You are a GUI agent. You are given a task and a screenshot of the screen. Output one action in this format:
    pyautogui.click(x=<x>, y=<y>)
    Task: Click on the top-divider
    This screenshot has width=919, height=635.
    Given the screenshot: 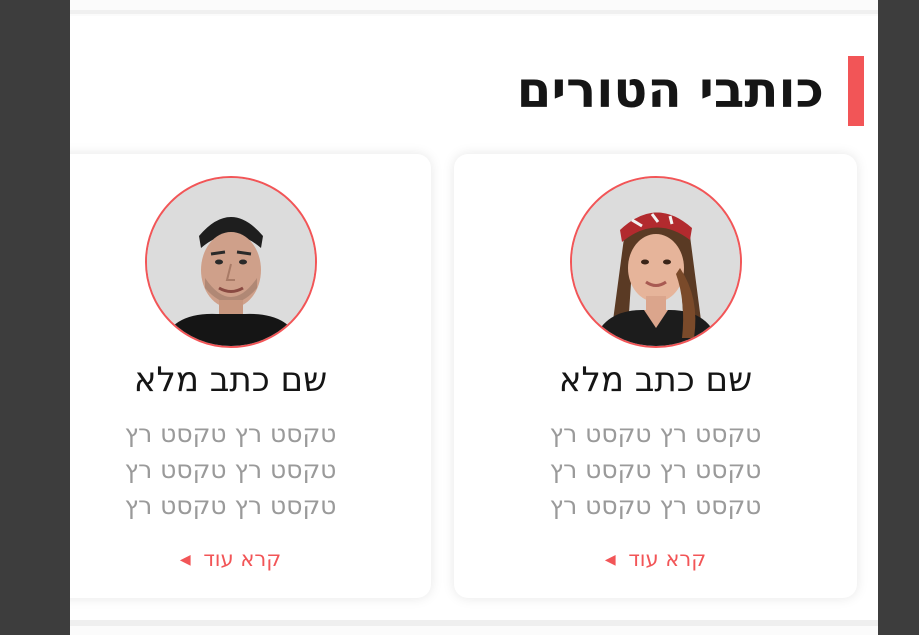 What is the action you would take?
    pyautogui.click(x=474, y=12)
    